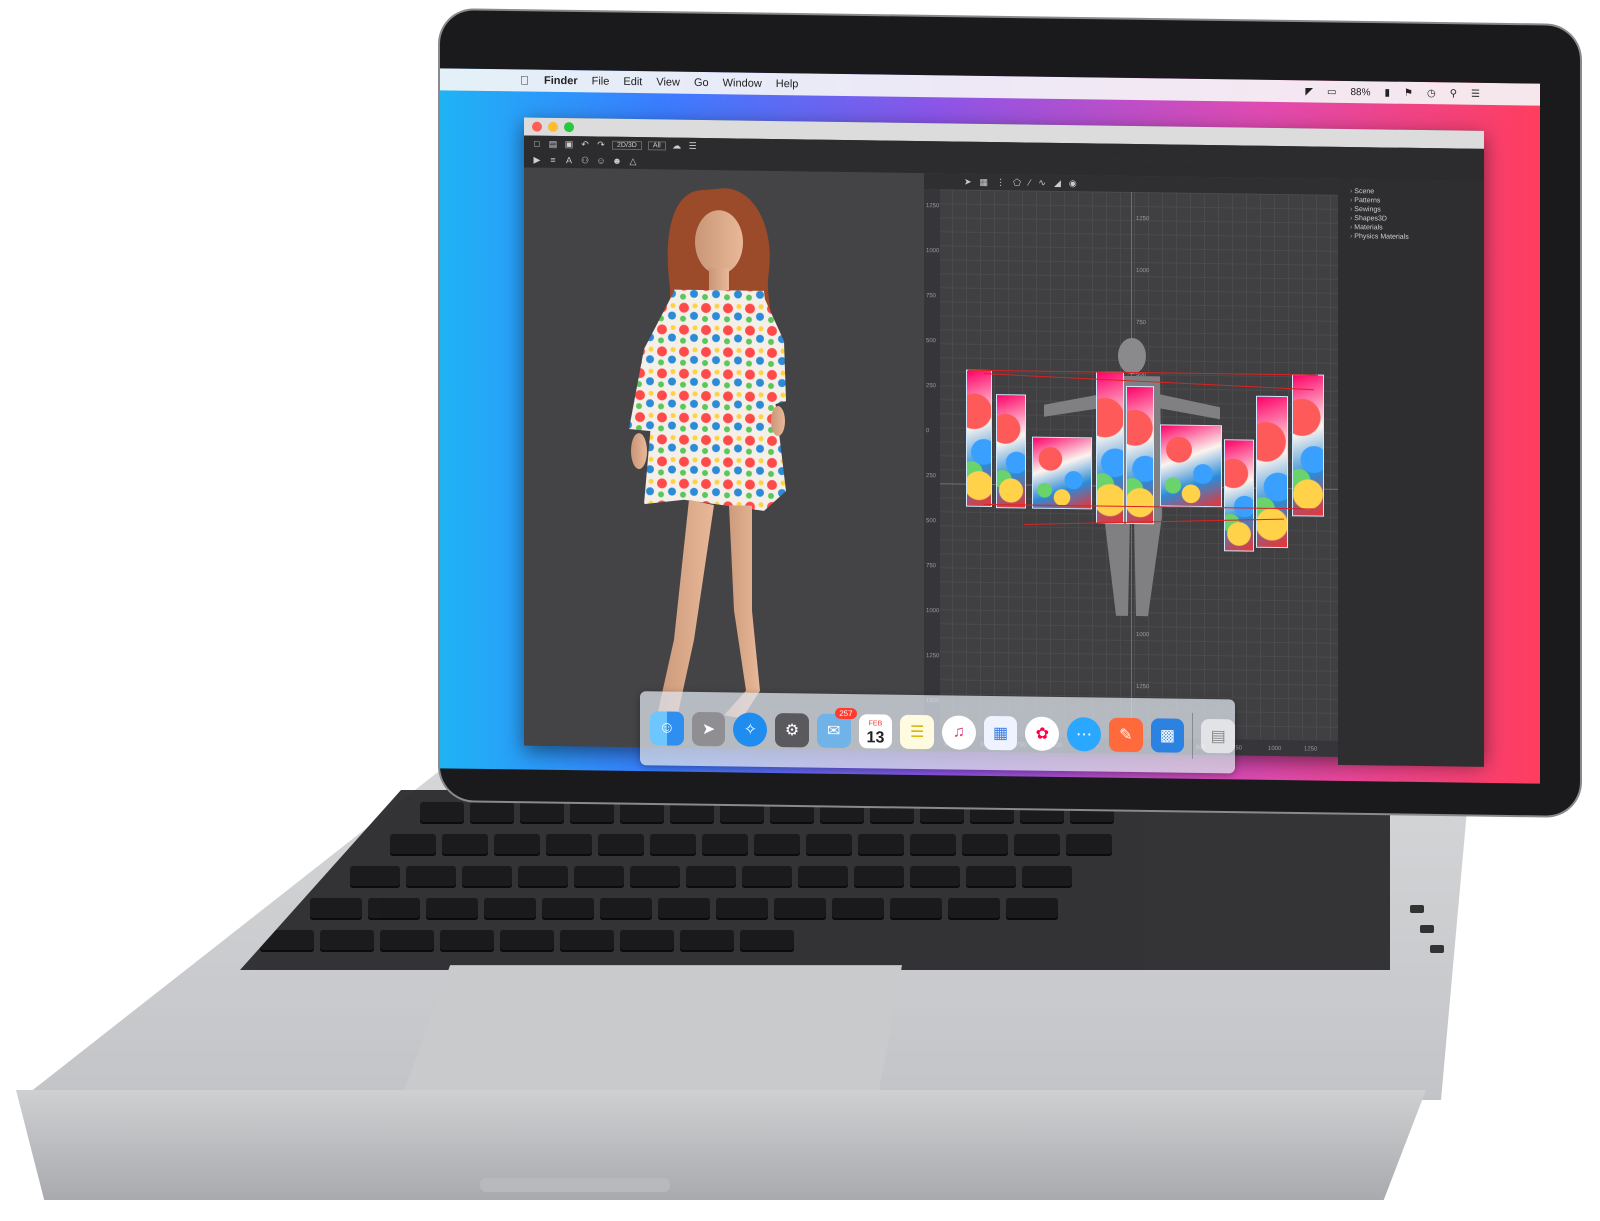  Describe the element at coordinates (667, 728) in the screenshot. I see `finder-icon: ☺` at that location.